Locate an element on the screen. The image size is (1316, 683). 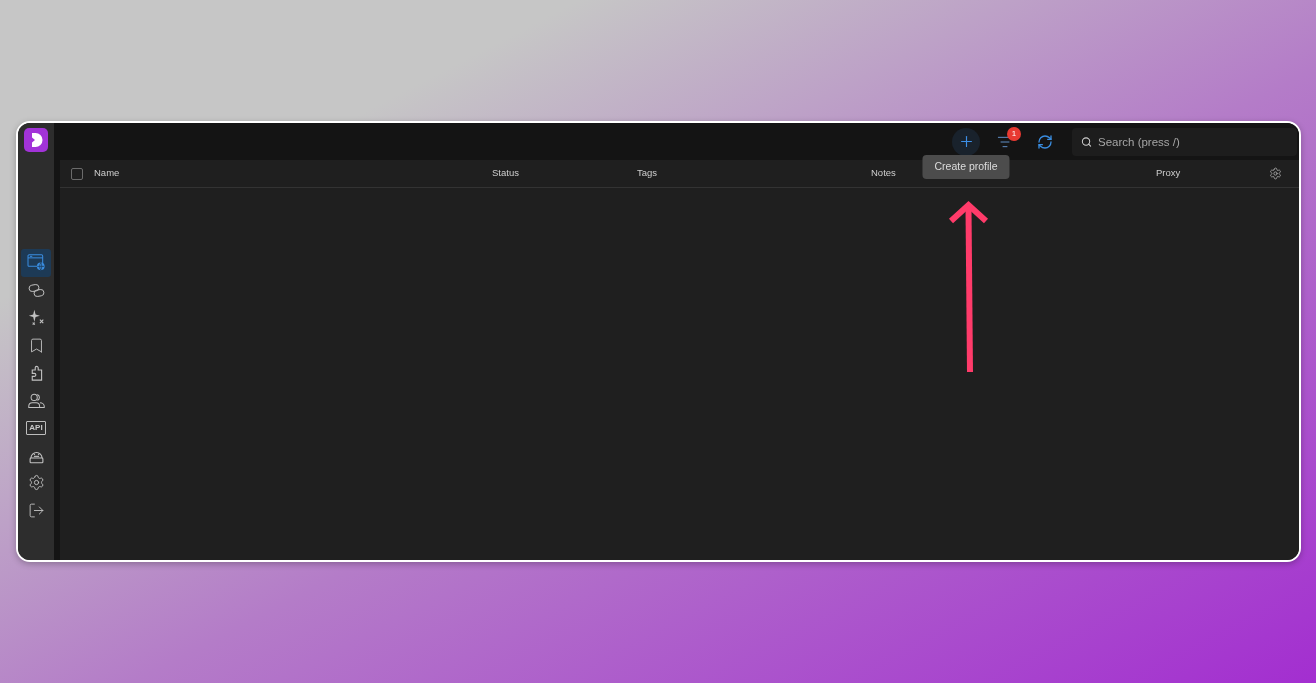
create-profile-button is located at coordinates (966, 141).